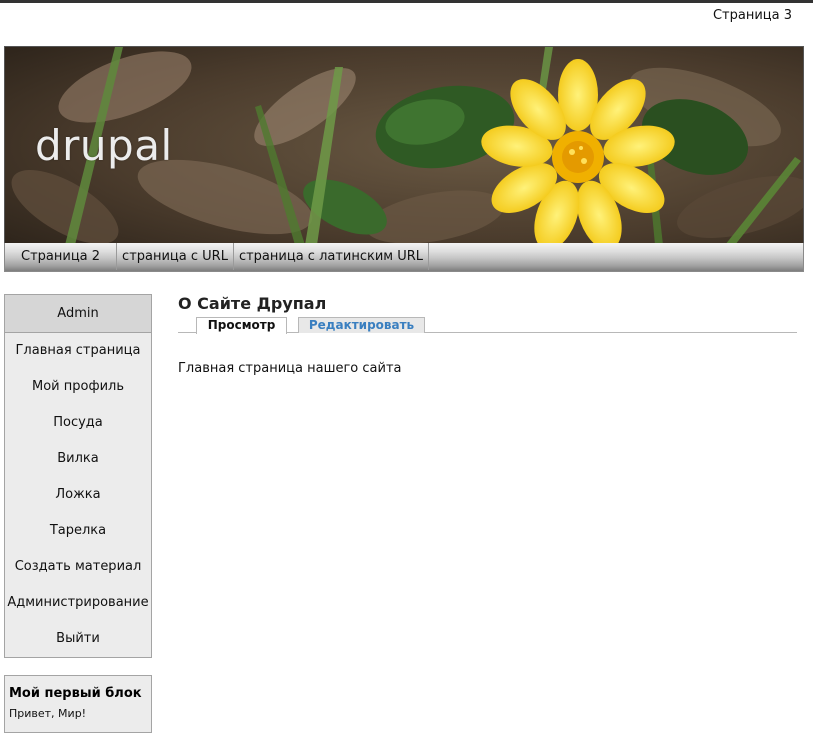 This screenshot has width=813, height=745. What do you see at coordinates (290, 368) in the screenshot?
I see `page-body-text: Главная страница нашего сайта` at bounding box center [290, 368].